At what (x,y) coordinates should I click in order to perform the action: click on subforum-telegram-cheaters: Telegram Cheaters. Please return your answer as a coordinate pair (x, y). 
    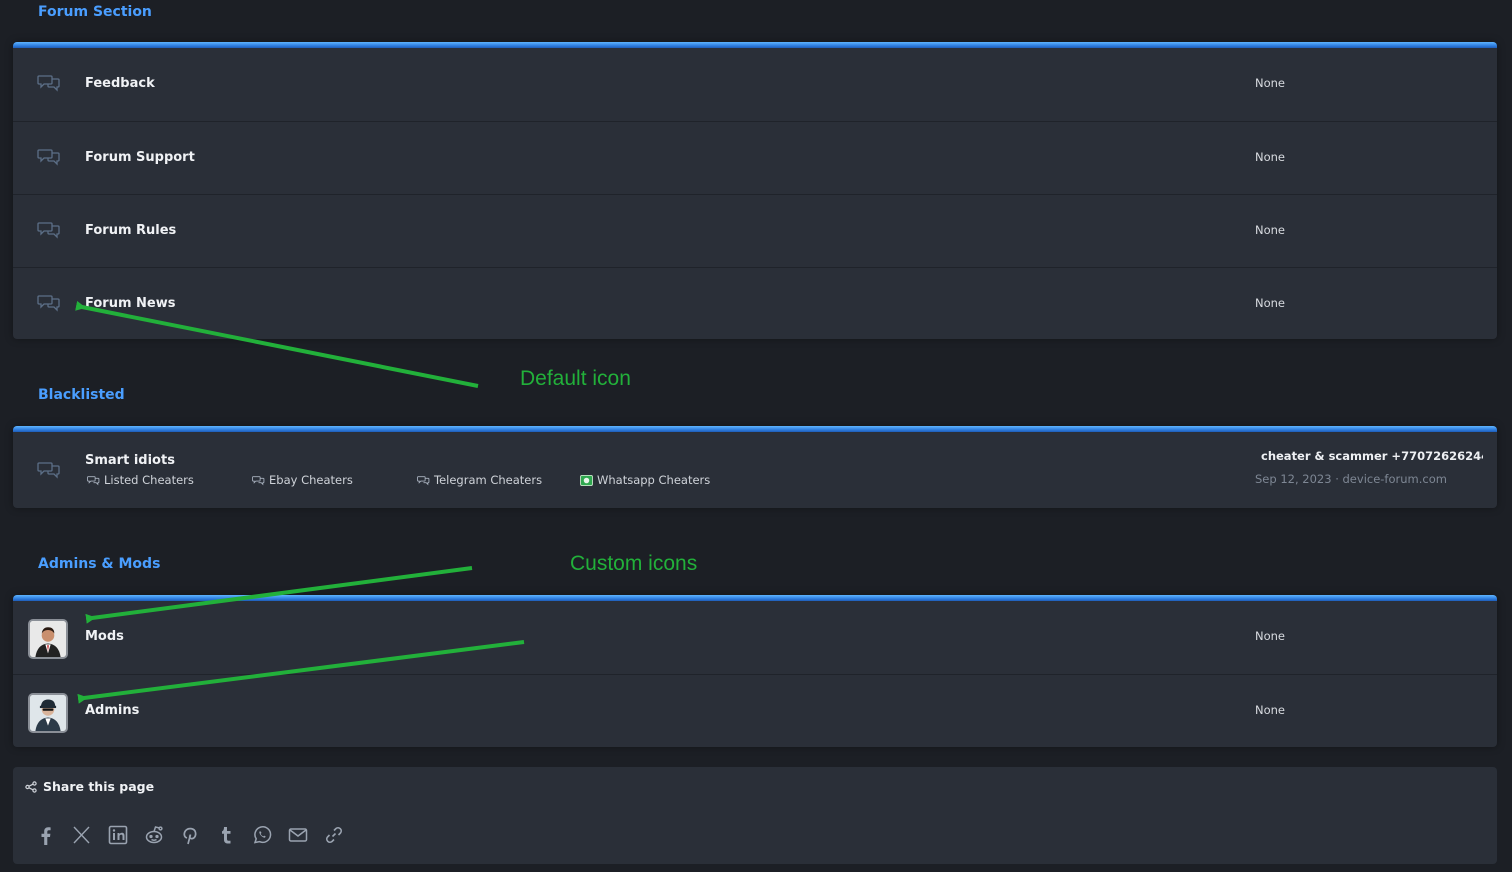
    Looking at the image, I should click on (479, 480).